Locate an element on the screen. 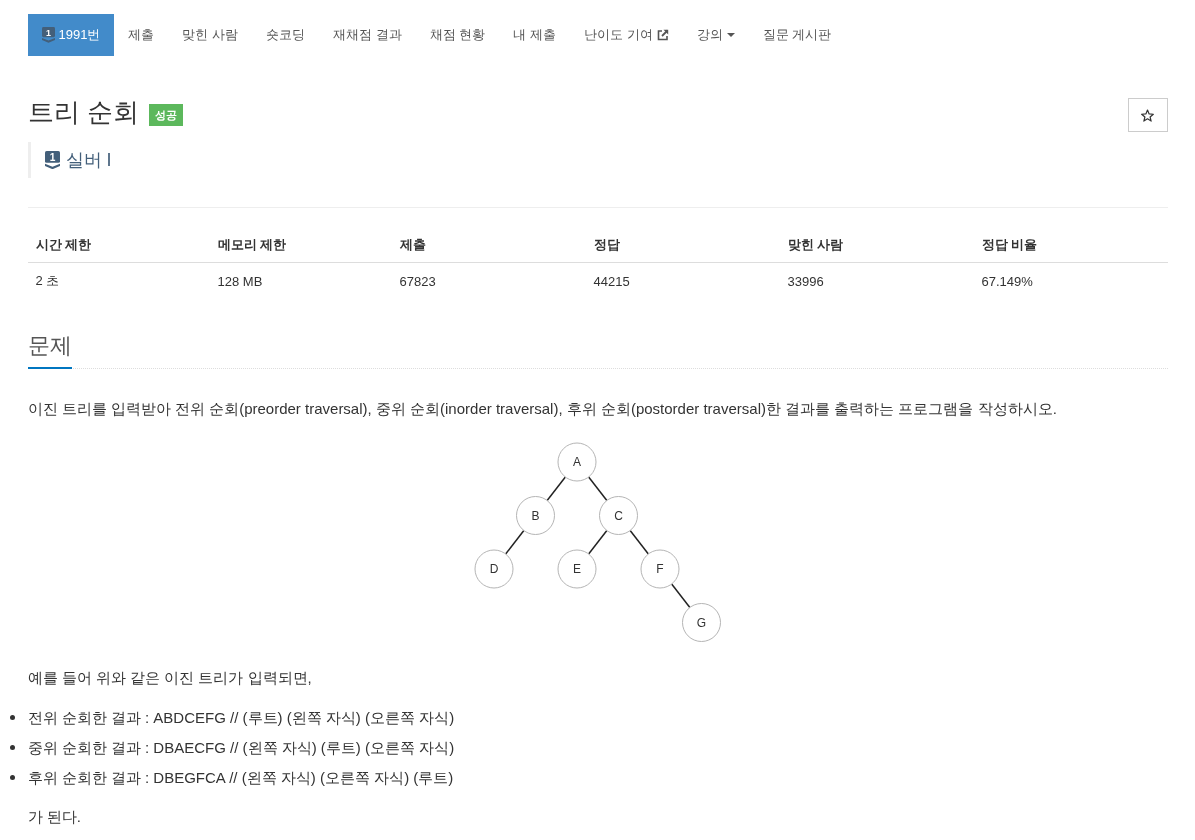 Image resolution: width=1195 pixels, height=840 pixels. nav-tab: 내 제출 is located at coordinates (534, 35).